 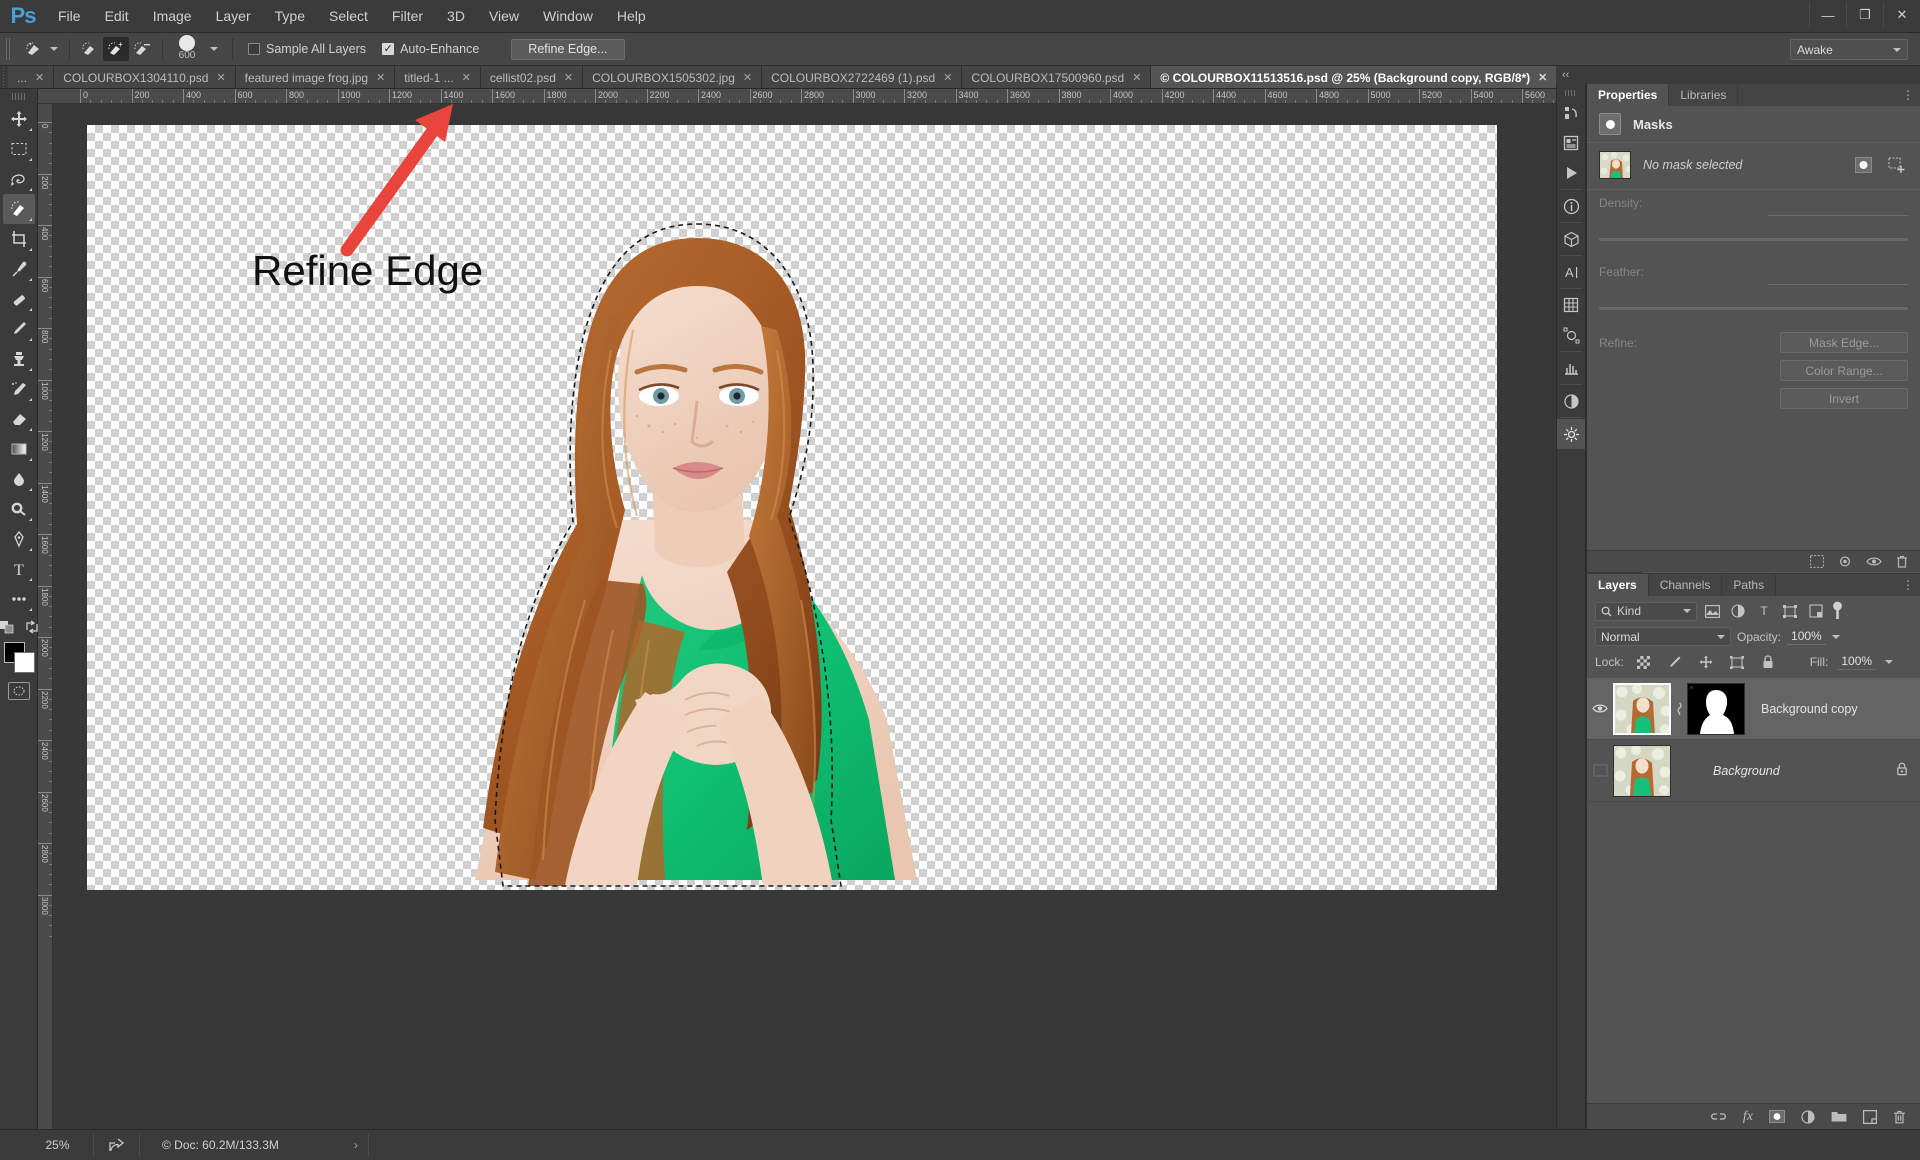 I want to click on workspace-select: Awake, so click(x=1849, y=49).